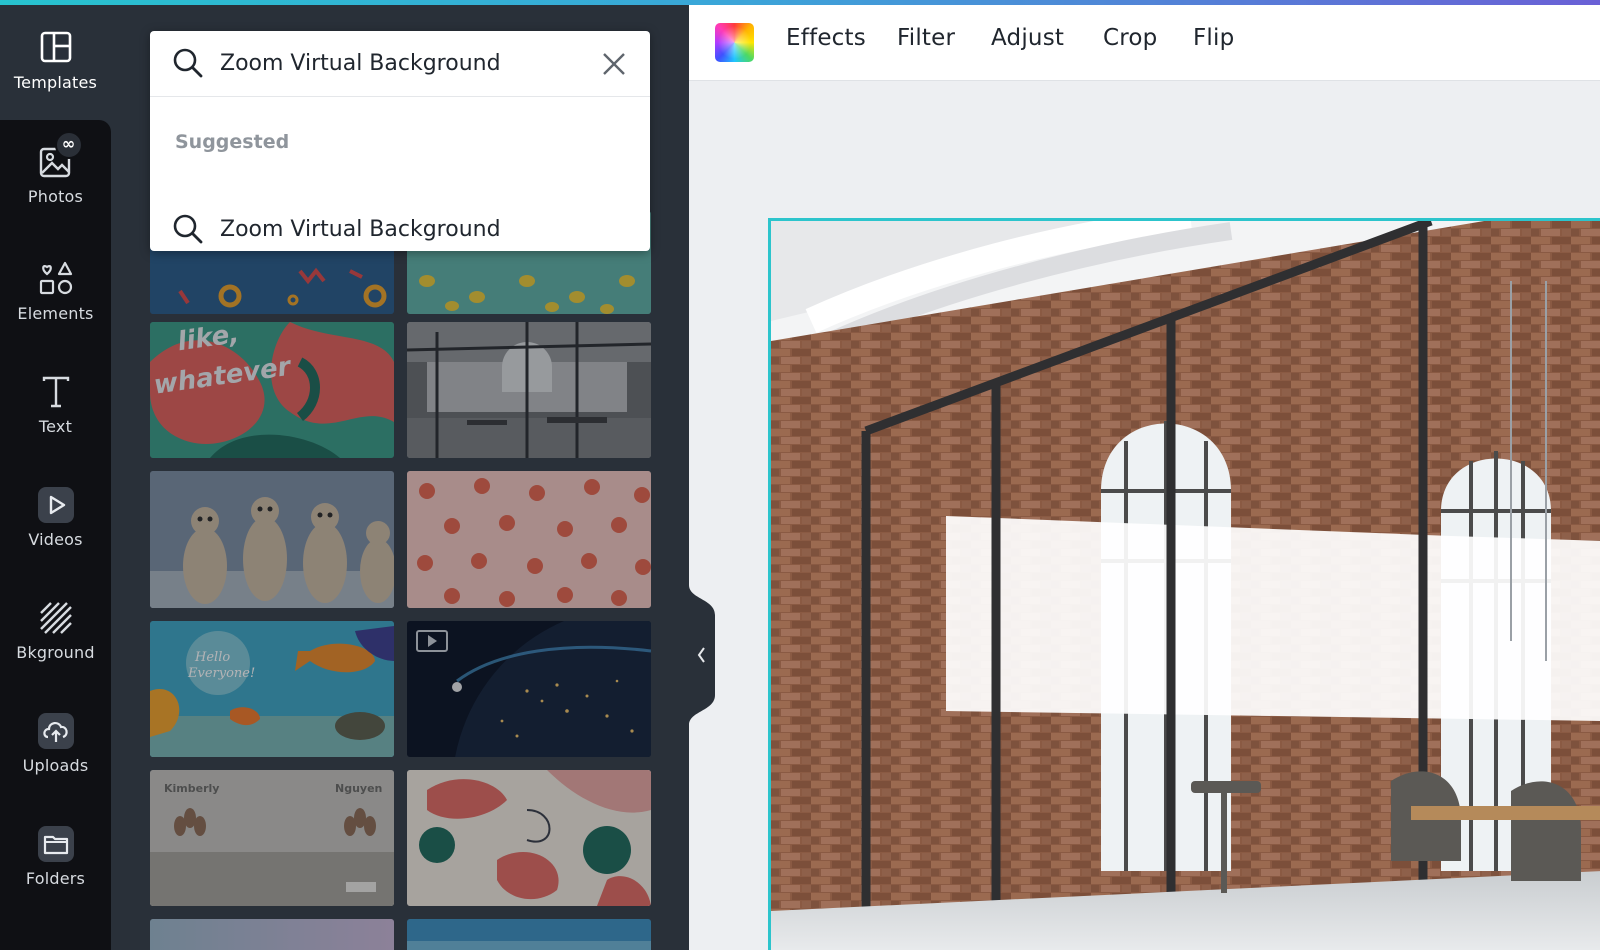  I want to click on sidebar-item-label: Uploads, so click(55, 765).